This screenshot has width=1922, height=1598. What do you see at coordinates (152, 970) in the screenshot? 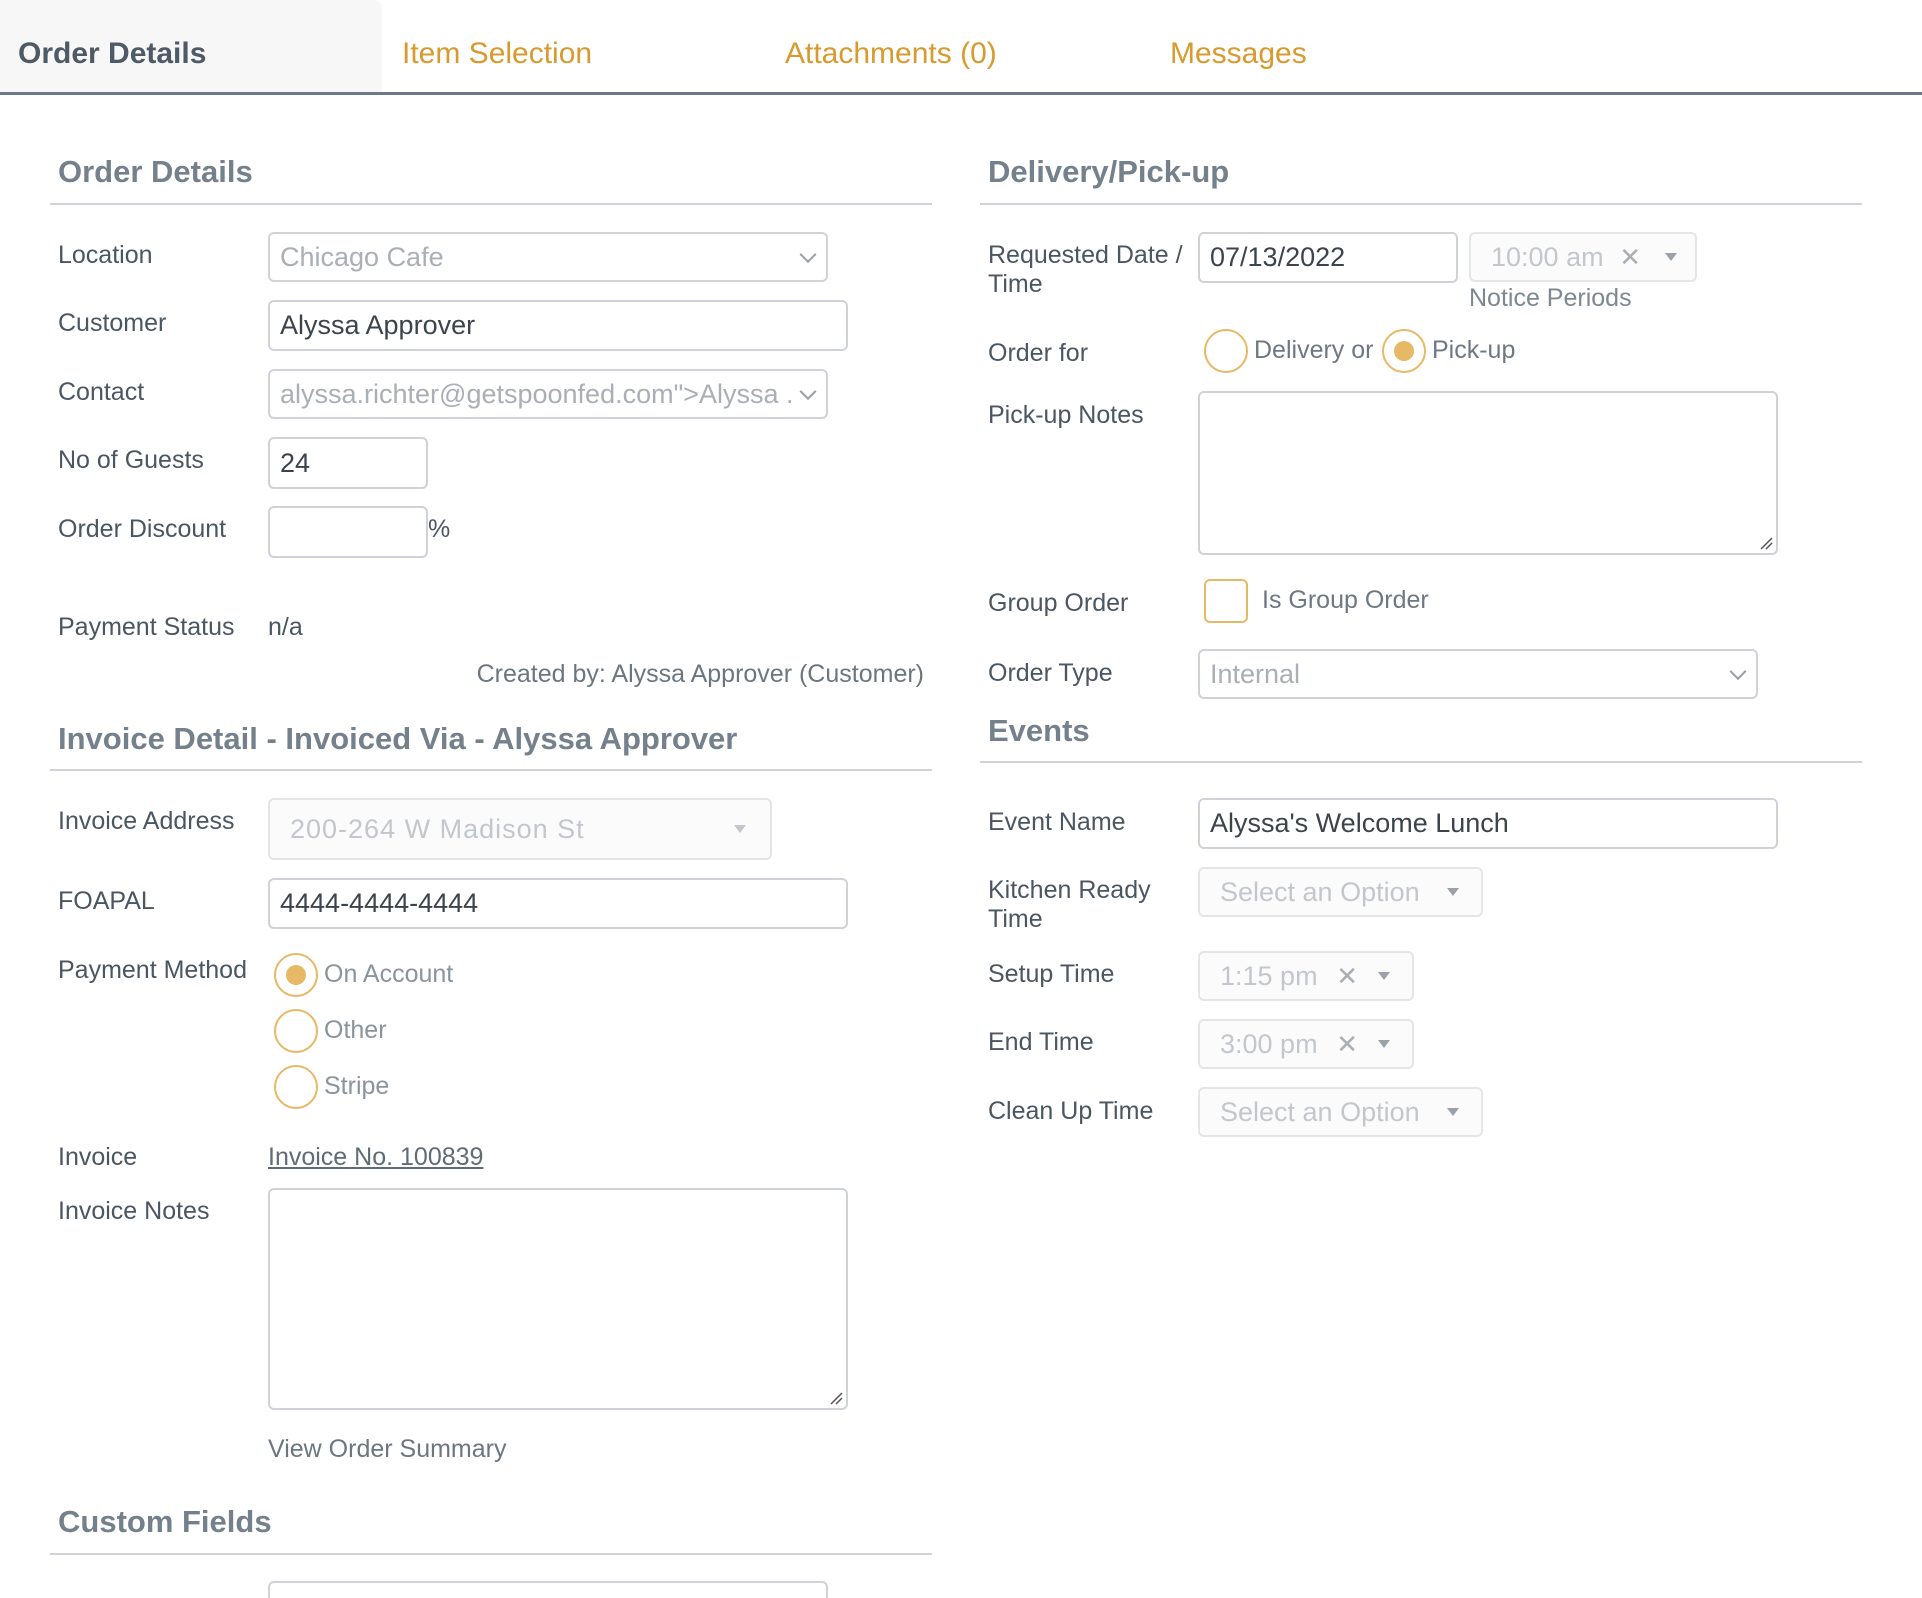
I see `payment-method-label: Payment Method` at bounding box center [152, 970].